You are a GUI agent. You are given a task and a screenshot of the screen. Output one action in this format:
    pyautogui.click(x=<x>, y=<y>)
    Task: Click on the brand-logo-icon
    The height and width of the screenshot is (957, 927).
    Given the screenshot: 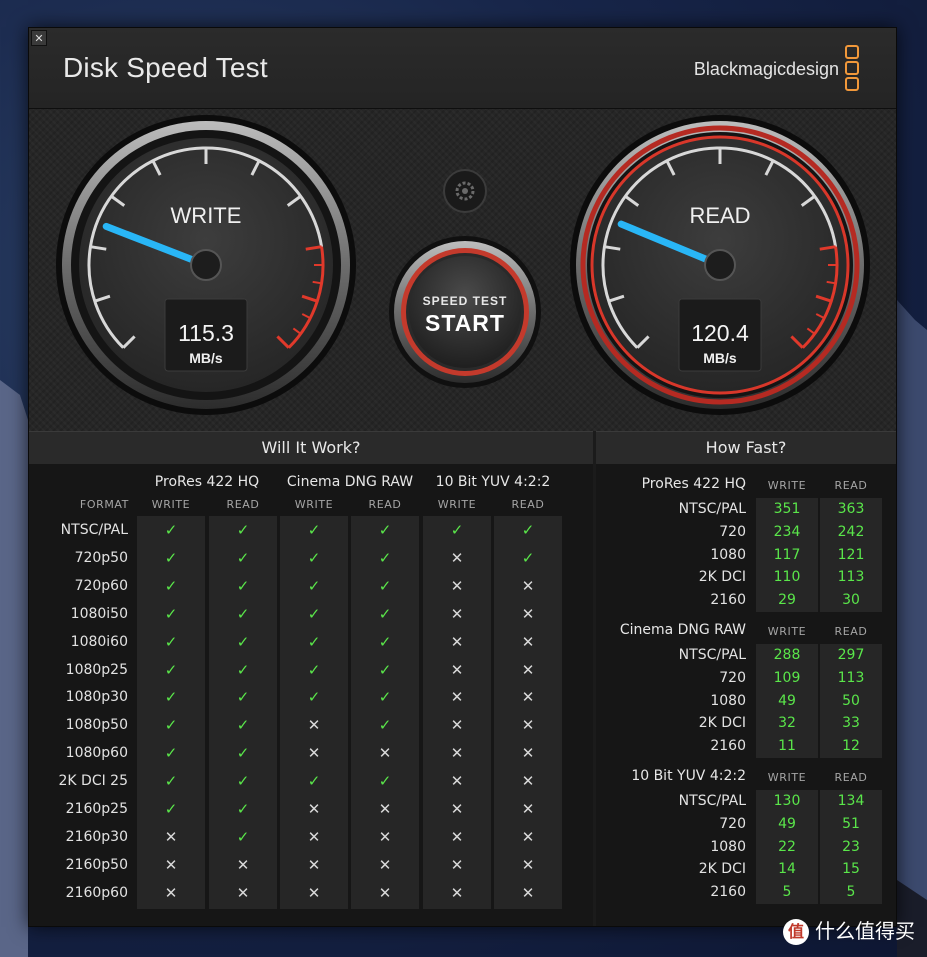 What is the action you would take?
    pyautogui.click(x=852, y=69)
    